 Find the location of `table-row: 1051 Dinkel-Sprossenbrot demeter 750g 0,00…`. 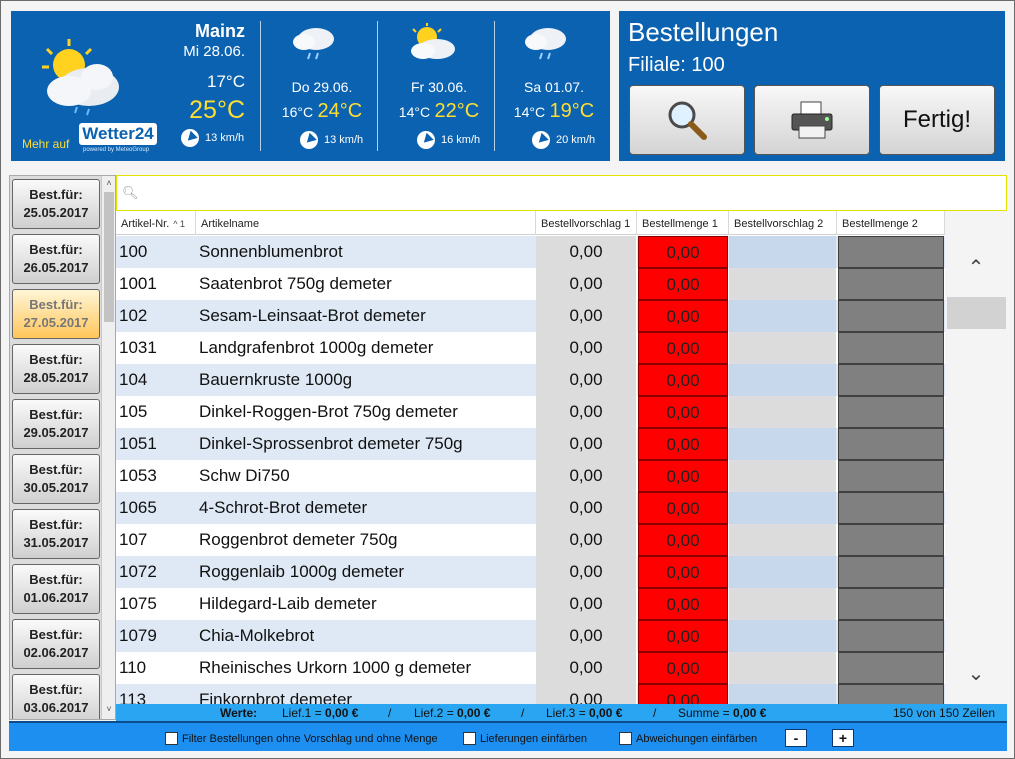

table-row: 1051 Dinkel-Sprossenbrot demeter 750g 0,00… is located at coordinates (530, 444).